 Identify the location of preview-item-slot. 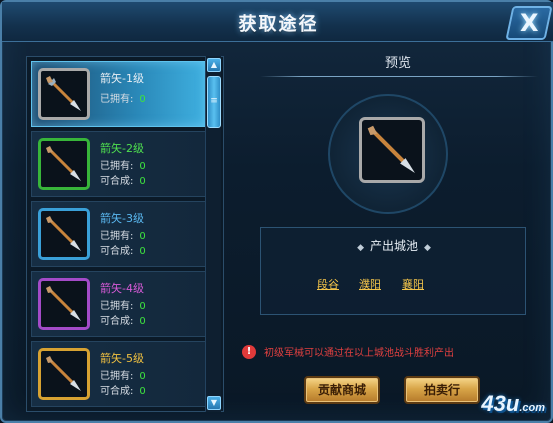
(392, 150).